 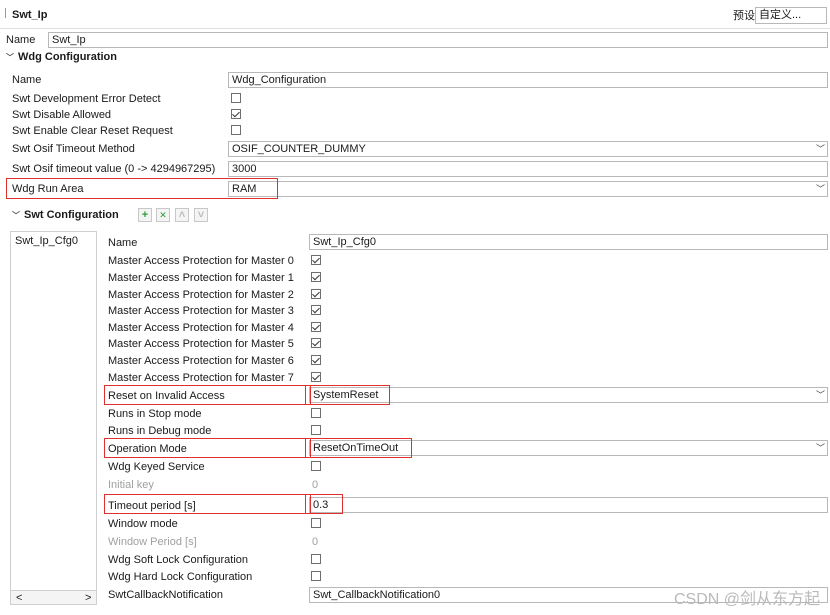 What do you see at coordinates (316, 260) in the screenshot?
I see `master-0-checkbox` at bounding box center [316, 260].